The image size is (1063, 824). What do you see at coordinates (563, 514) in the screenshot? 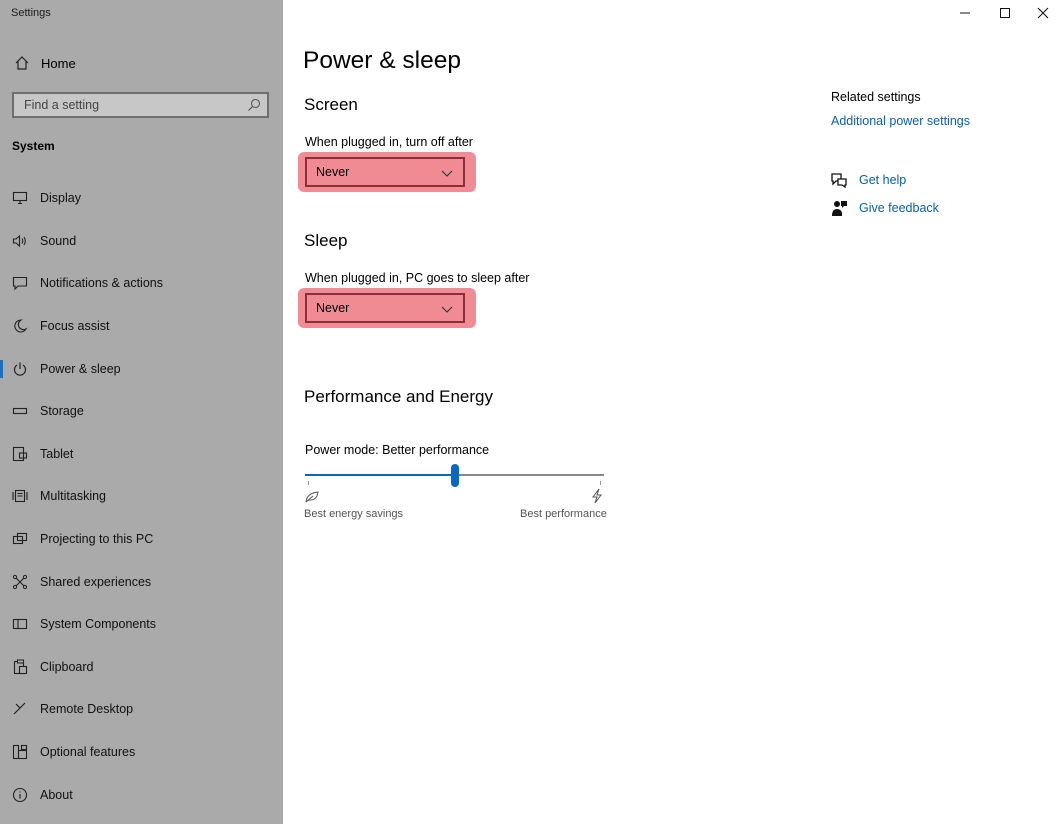
I see `slider-max-caption: Best performance` at bounding box center [563, 514].